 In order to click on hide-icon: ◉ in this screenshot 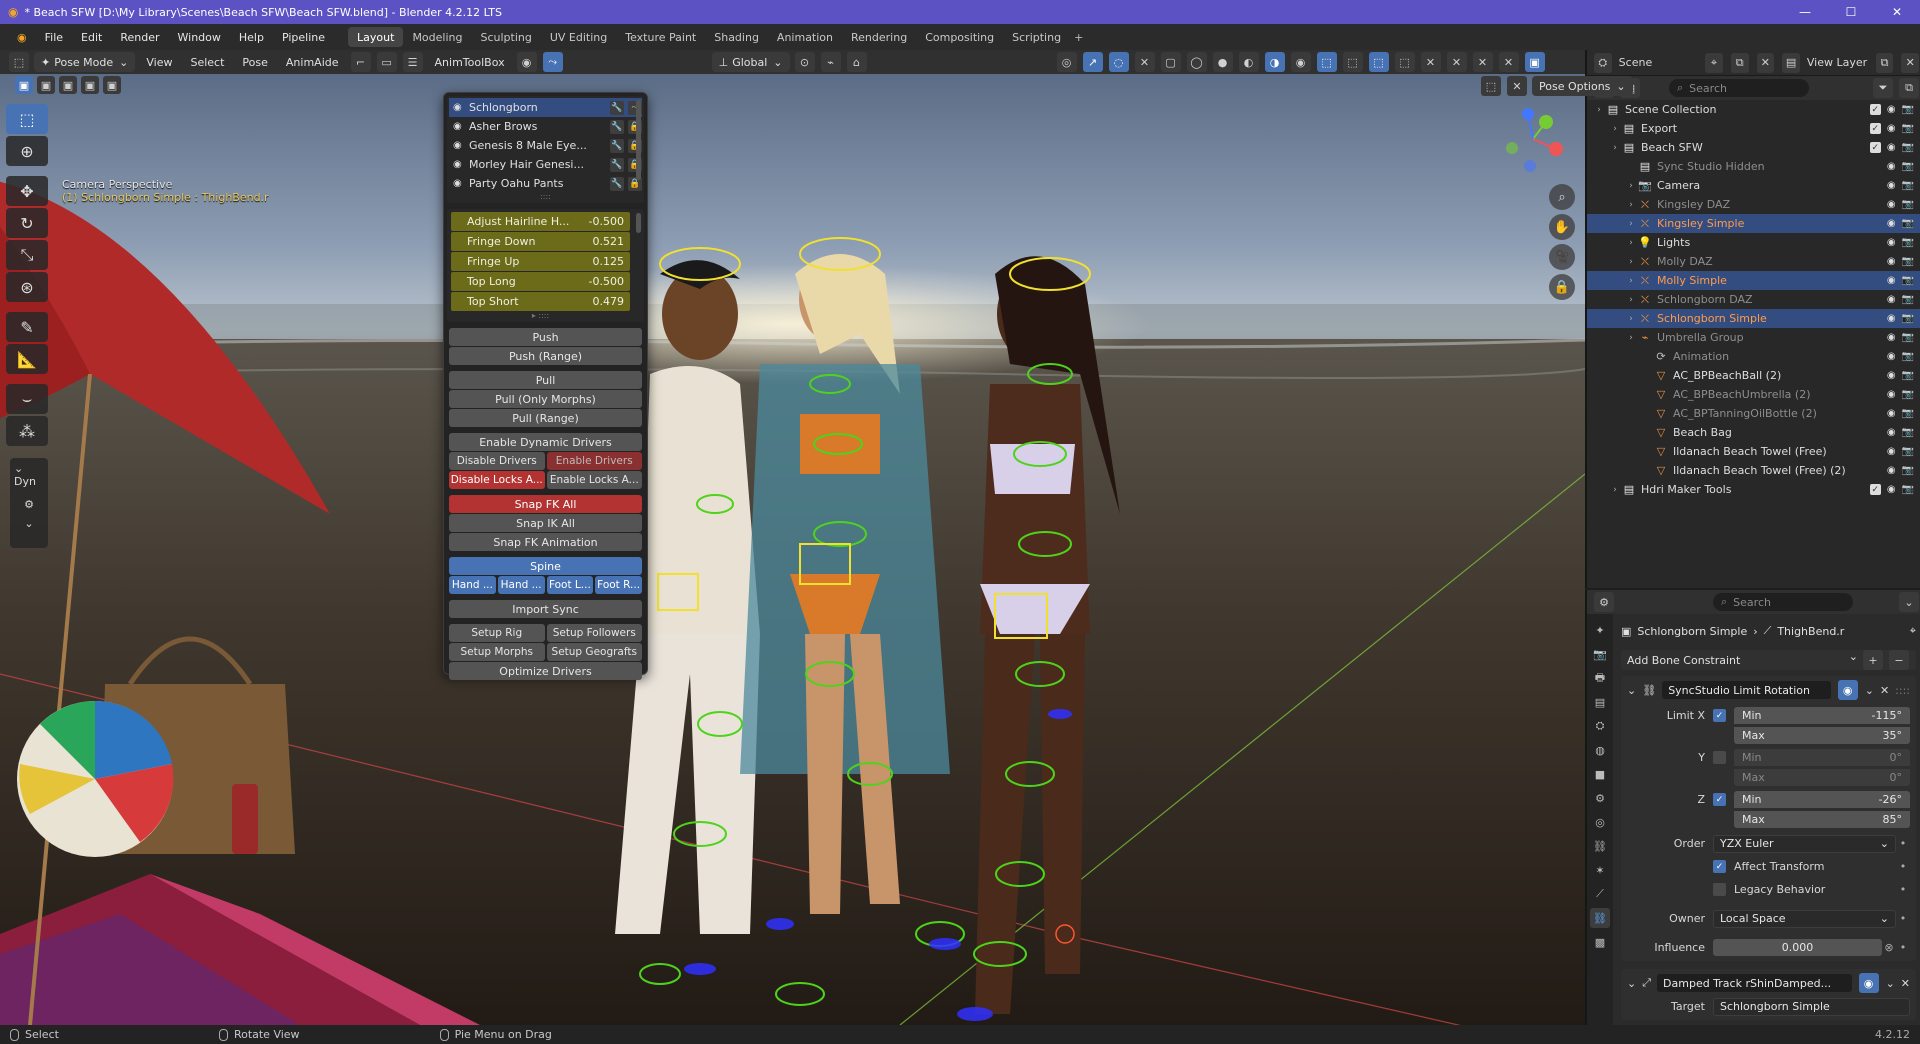, I will do `click(1300, 62)`.